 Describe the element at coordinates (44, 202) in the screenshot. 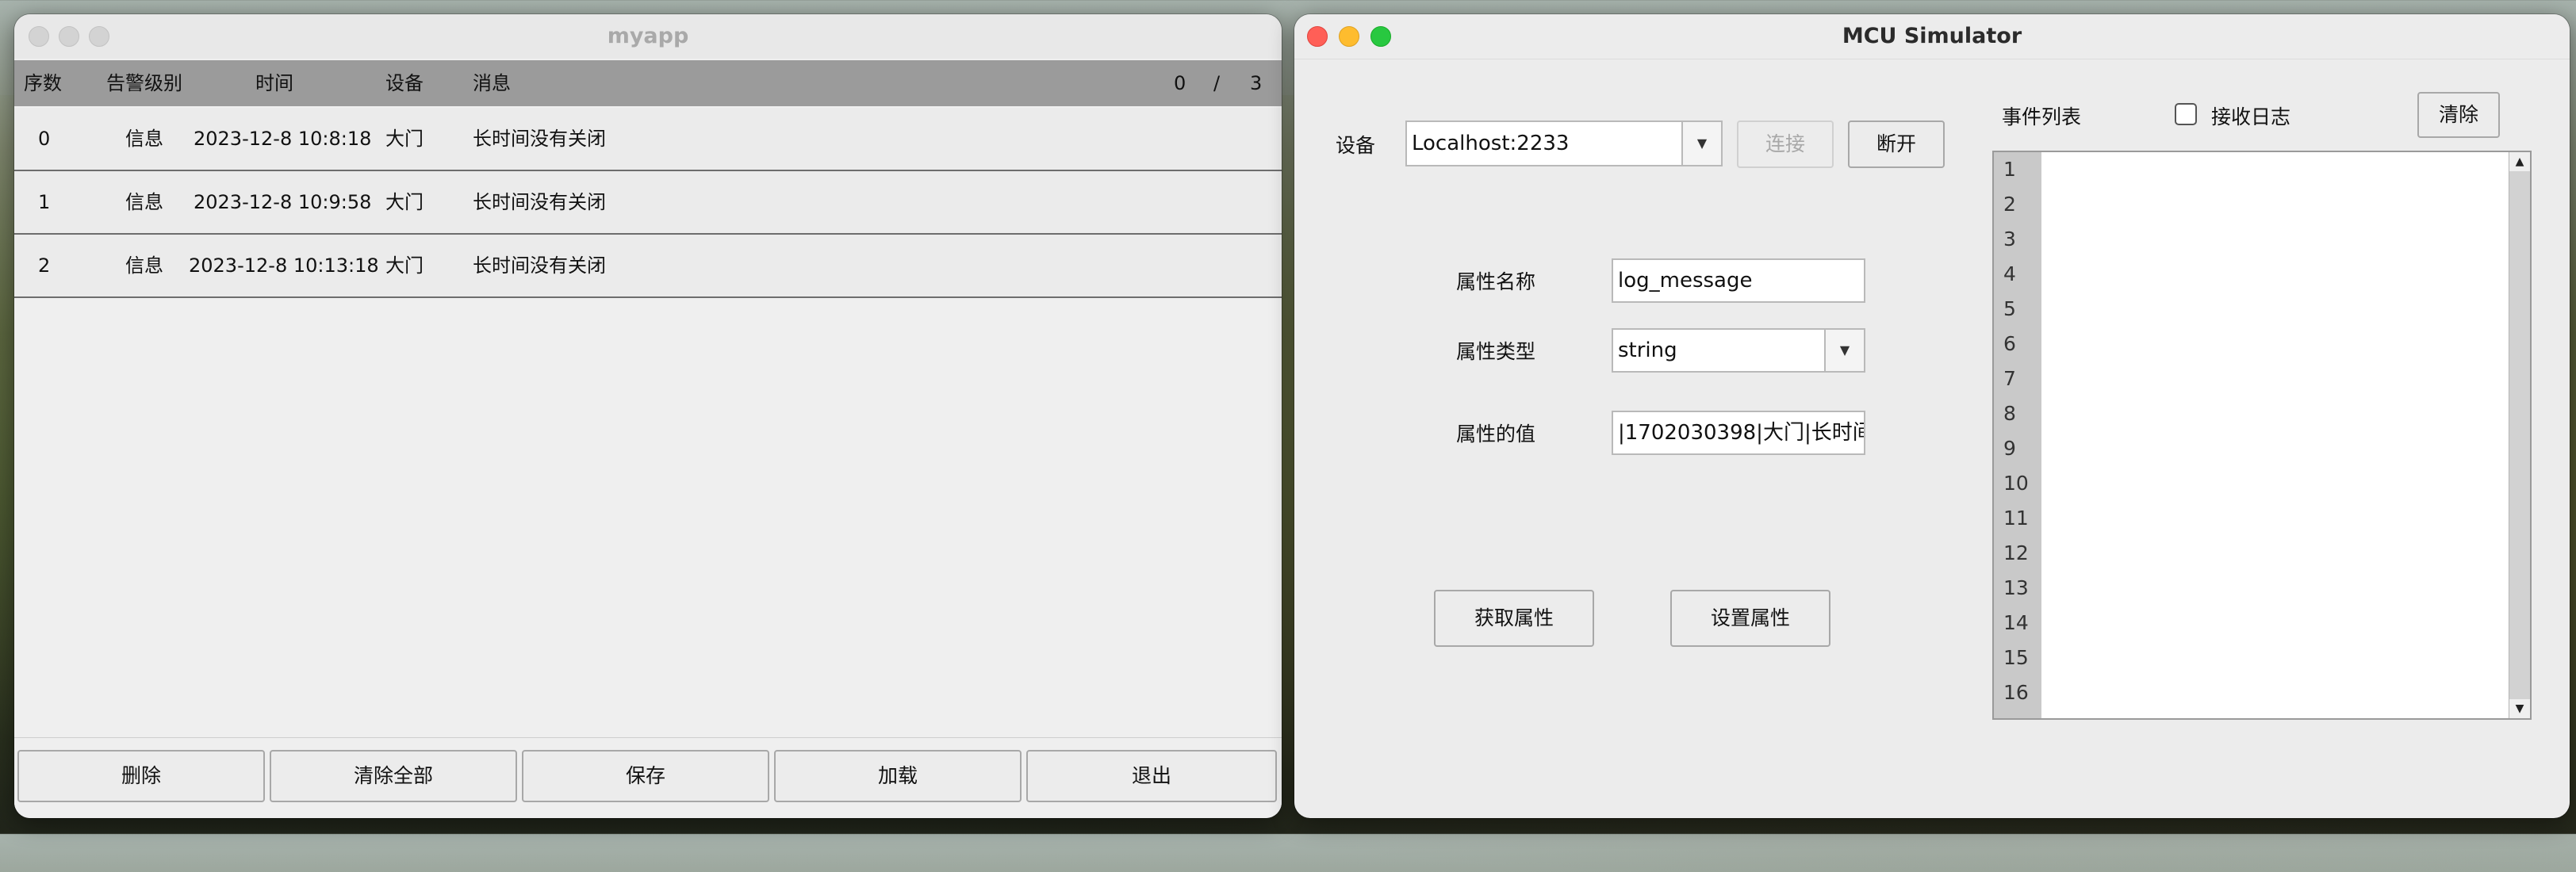

I see `cell-index: 1` at that location.